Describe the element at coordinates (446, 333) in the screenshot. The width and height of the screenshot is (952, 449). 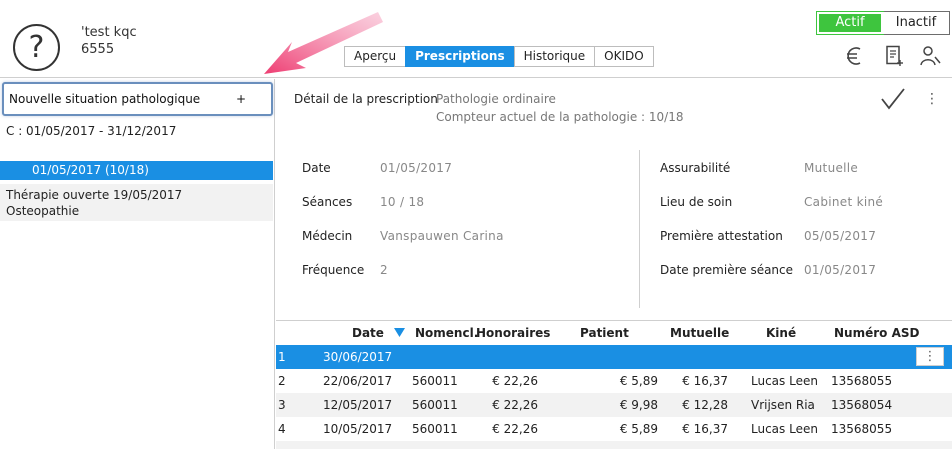
I see `column-header-nomencl: Nomencl.` at that location.